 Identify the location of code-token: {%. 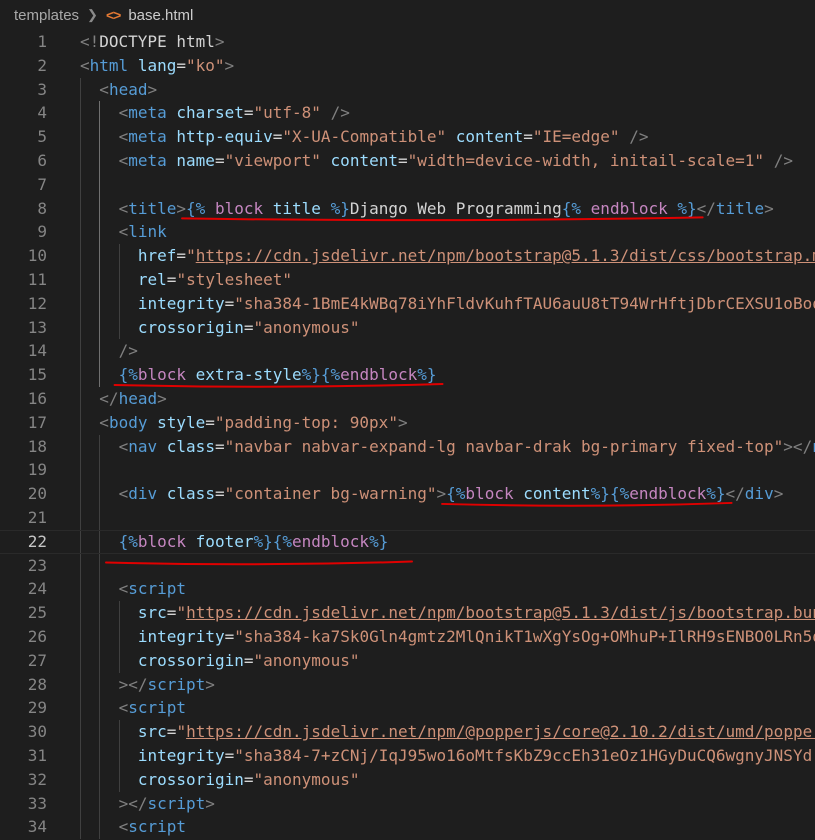
(330, 375).